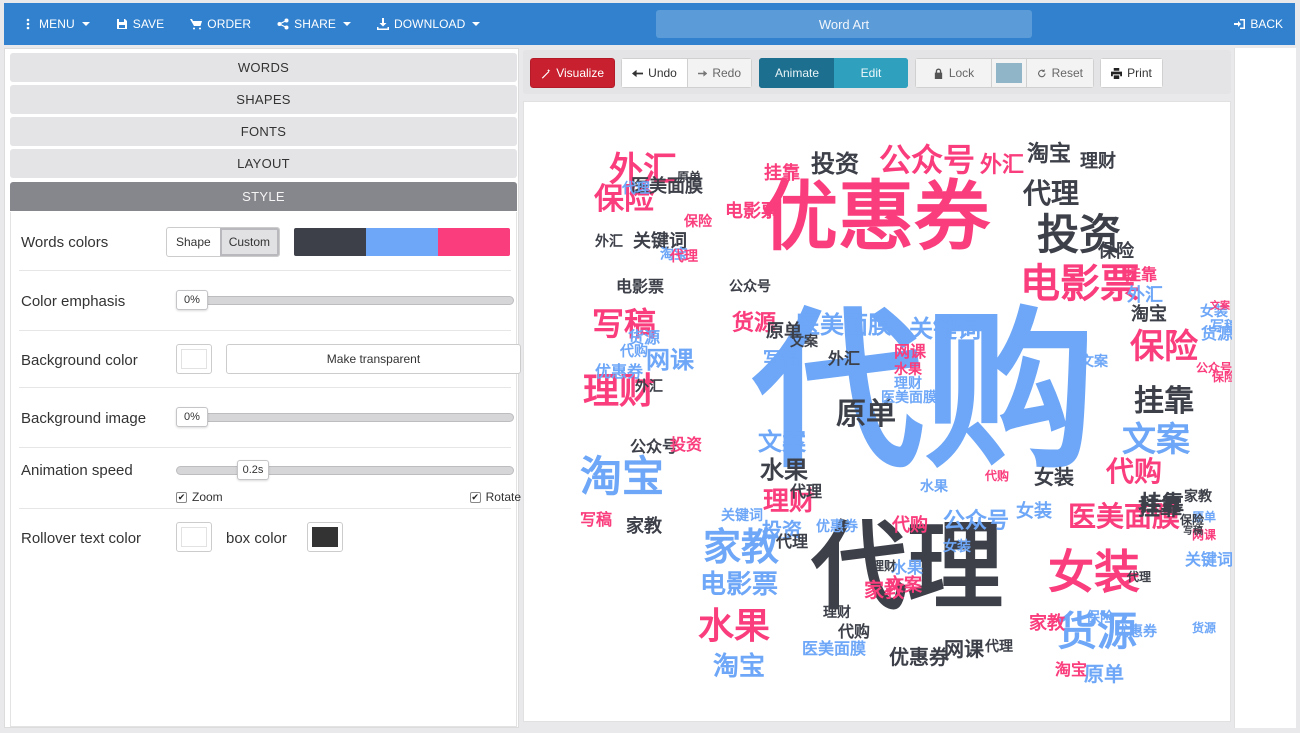 The width and height of the screenshot is (1300, 733). I want to click on share-button: SHARE, so click(314, 24).